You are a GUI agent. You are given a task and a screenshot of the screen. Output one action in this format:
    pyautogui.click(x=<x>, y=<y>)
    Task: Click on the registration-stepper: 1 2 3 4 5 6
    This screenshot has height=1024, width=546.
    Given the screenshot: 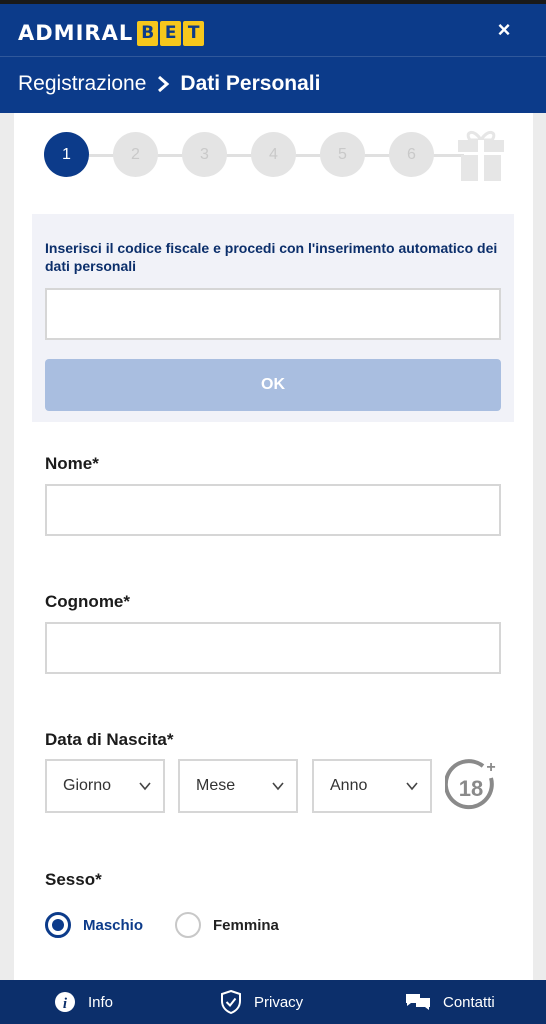 What is the action you would take?
    pyautogui.click(x=274, y=156)
    